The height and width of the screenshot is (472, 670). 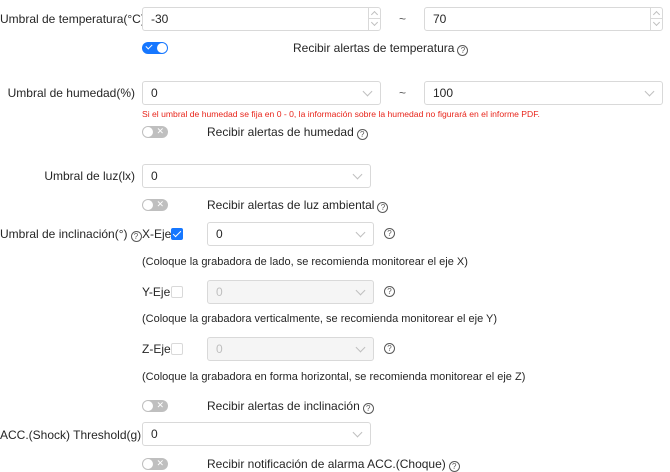 I want to click on temperature-min-spinner, so click(x=374, y=19).